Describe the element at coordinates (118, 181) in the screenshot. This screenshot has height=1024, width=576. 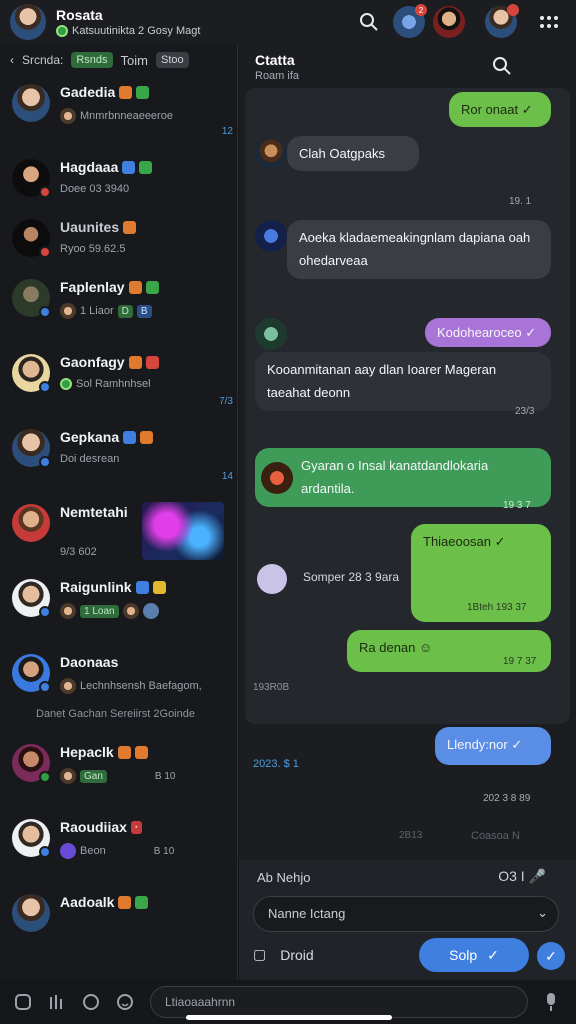
I see `chat-row: Hagdaaa Doee 03 3940` at that location.